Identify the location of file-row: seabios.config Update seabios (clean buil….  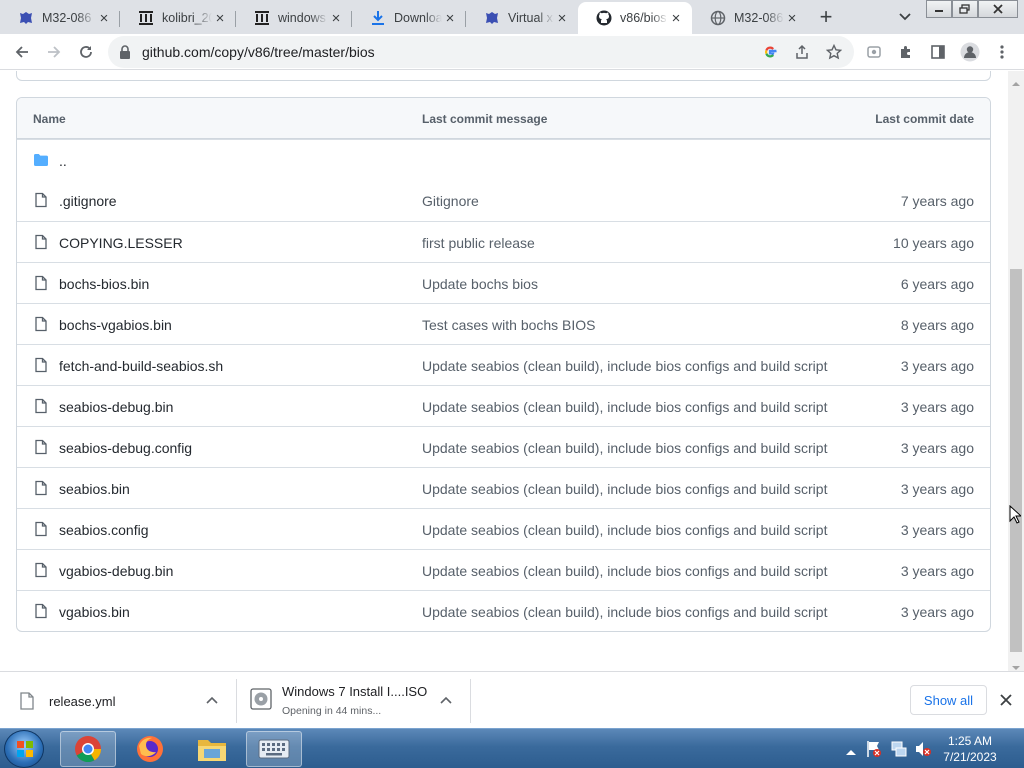
(503, 528).